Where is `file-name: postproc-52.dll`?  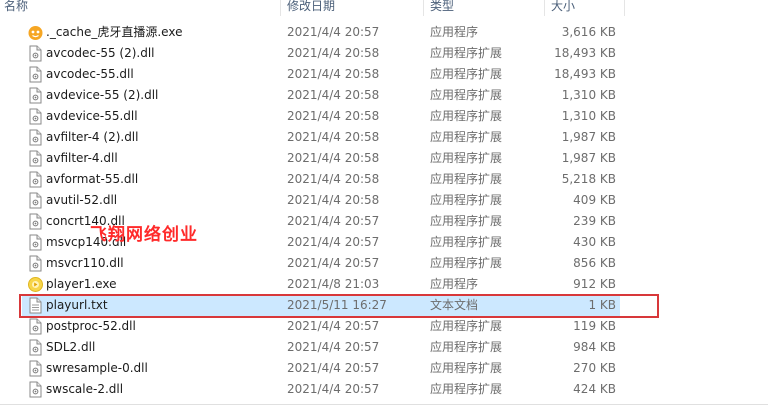 file-name: postproc-52.dll is located at coordinates (91, 326).